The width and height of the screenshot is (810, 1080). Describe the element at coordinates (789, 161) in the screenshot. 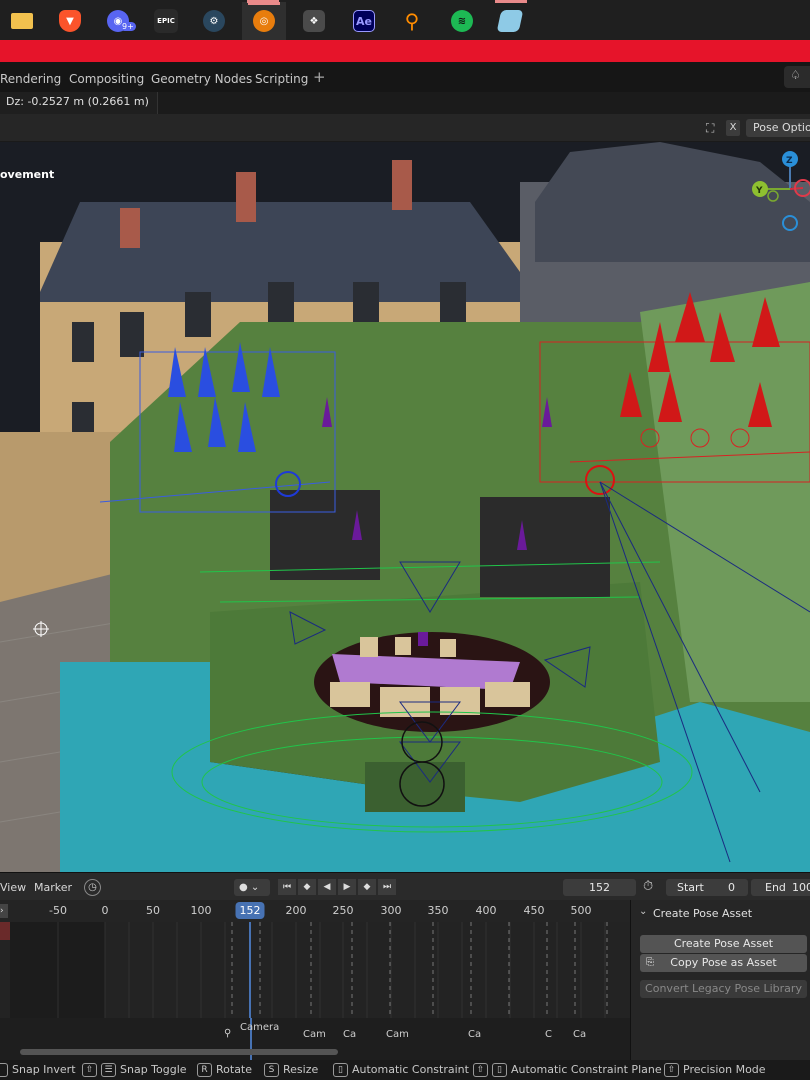

I see `gizmo-z-label: Z` at that location.